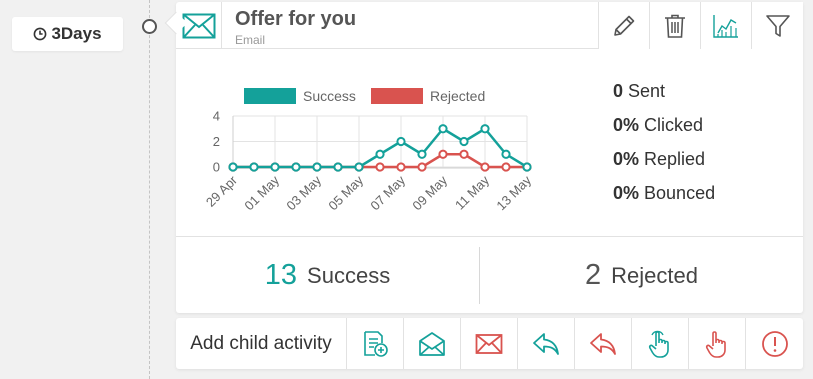  I want to click on x-tick-label: 01 May, so click(261, 192).